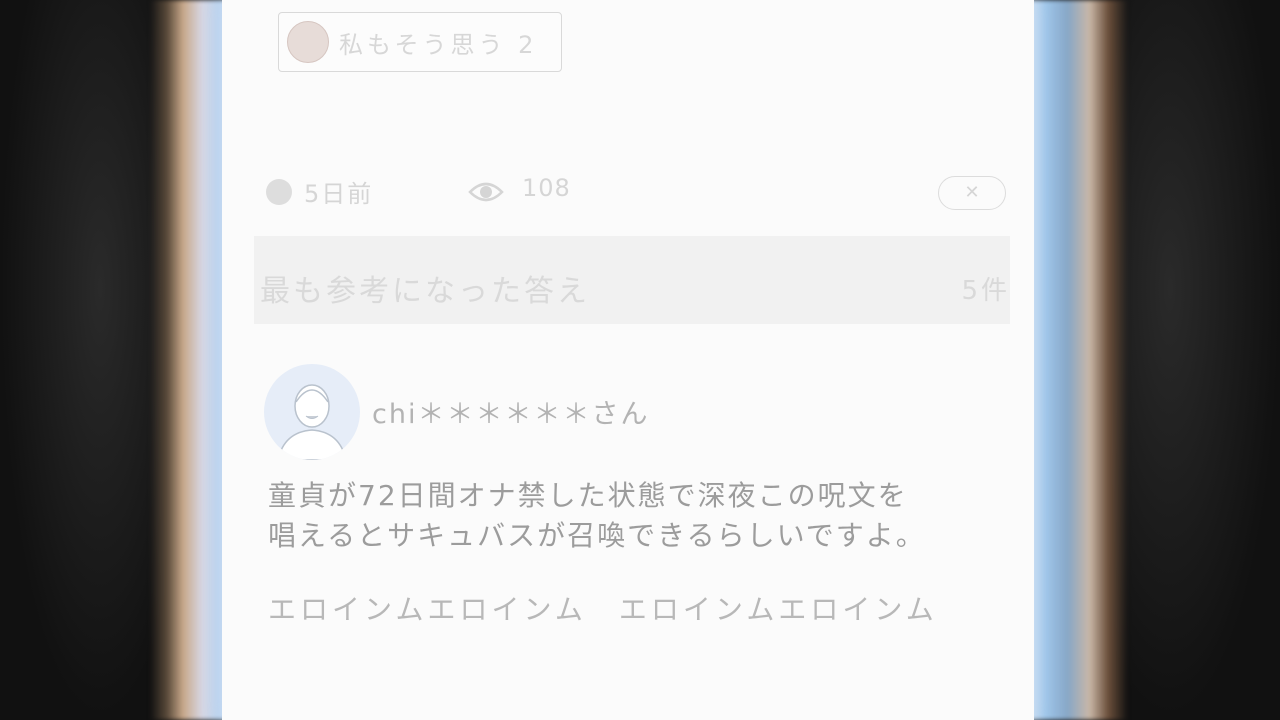 The image size is (1280, 720). What do you see at coordinates (546, 188) in the screenshot?
I see `view-count: 108` at bounding box center [546, 188].